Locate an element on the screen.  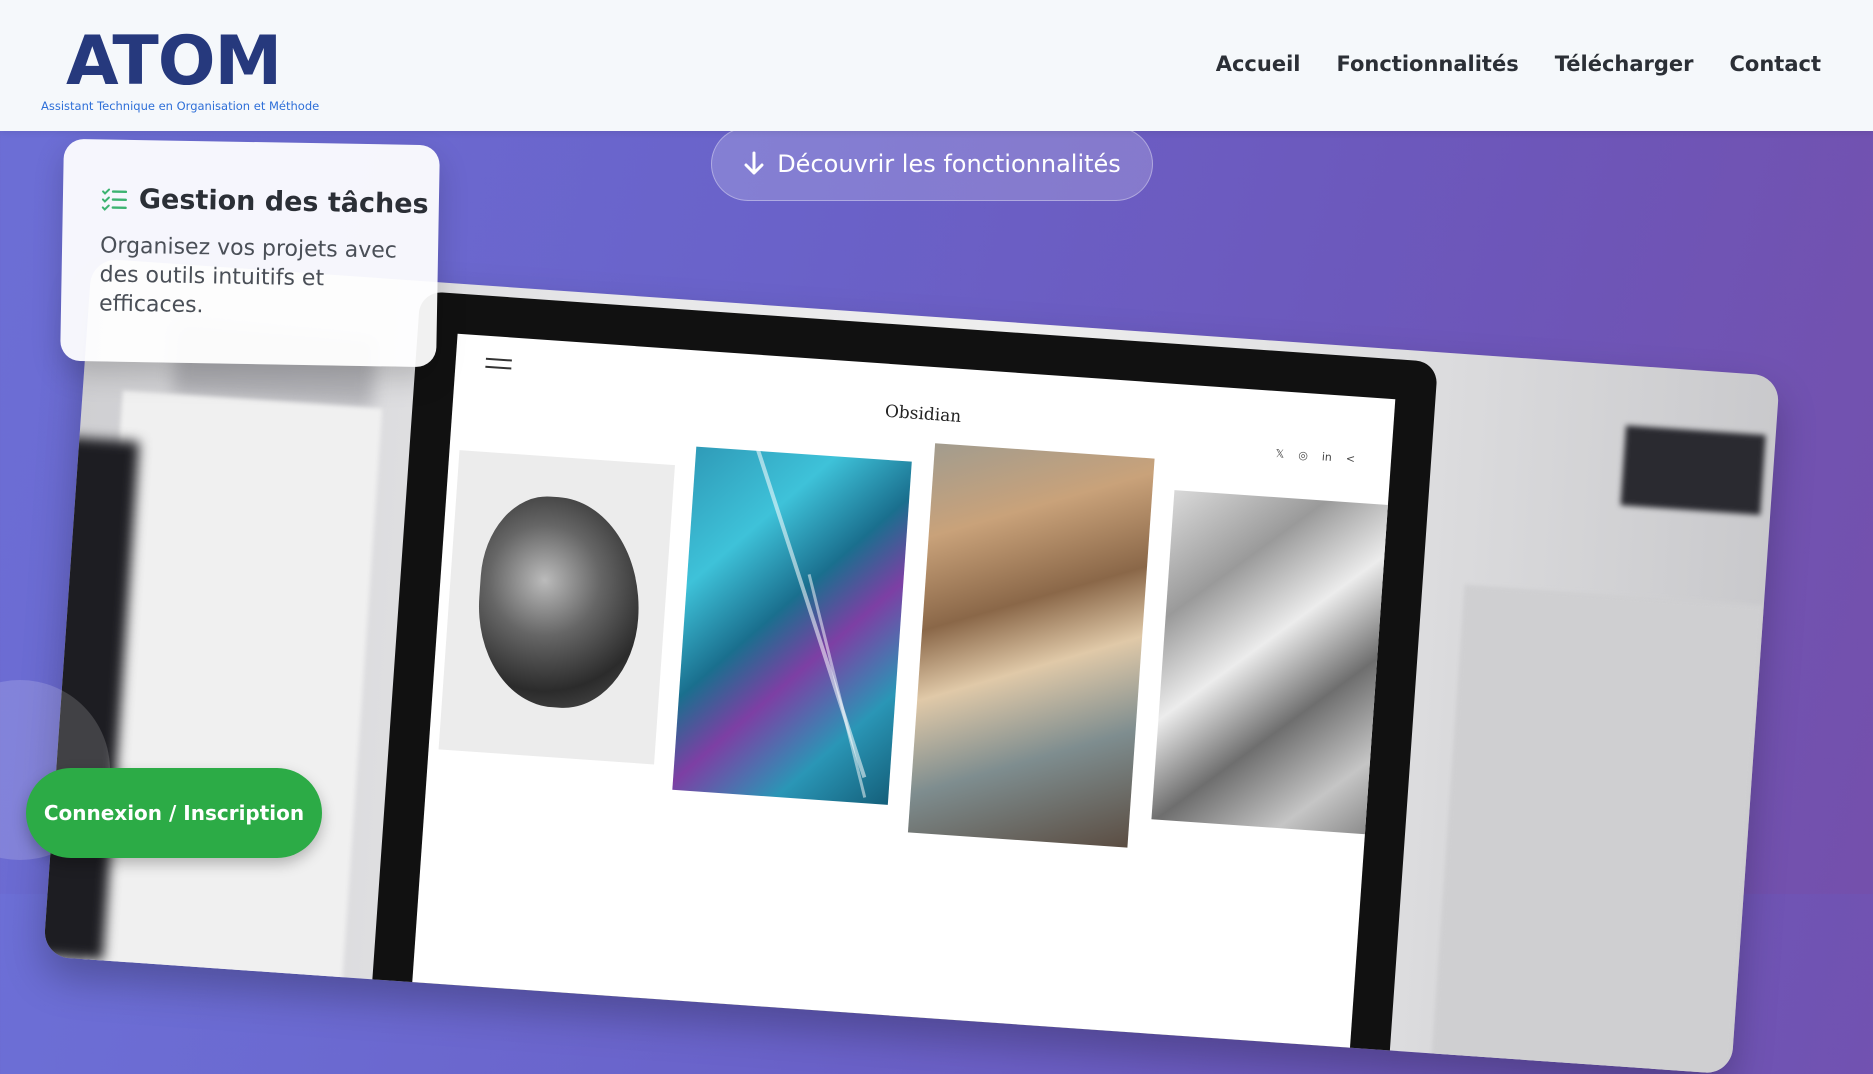
arrow-down-icon is located at coordinates (754, 163).